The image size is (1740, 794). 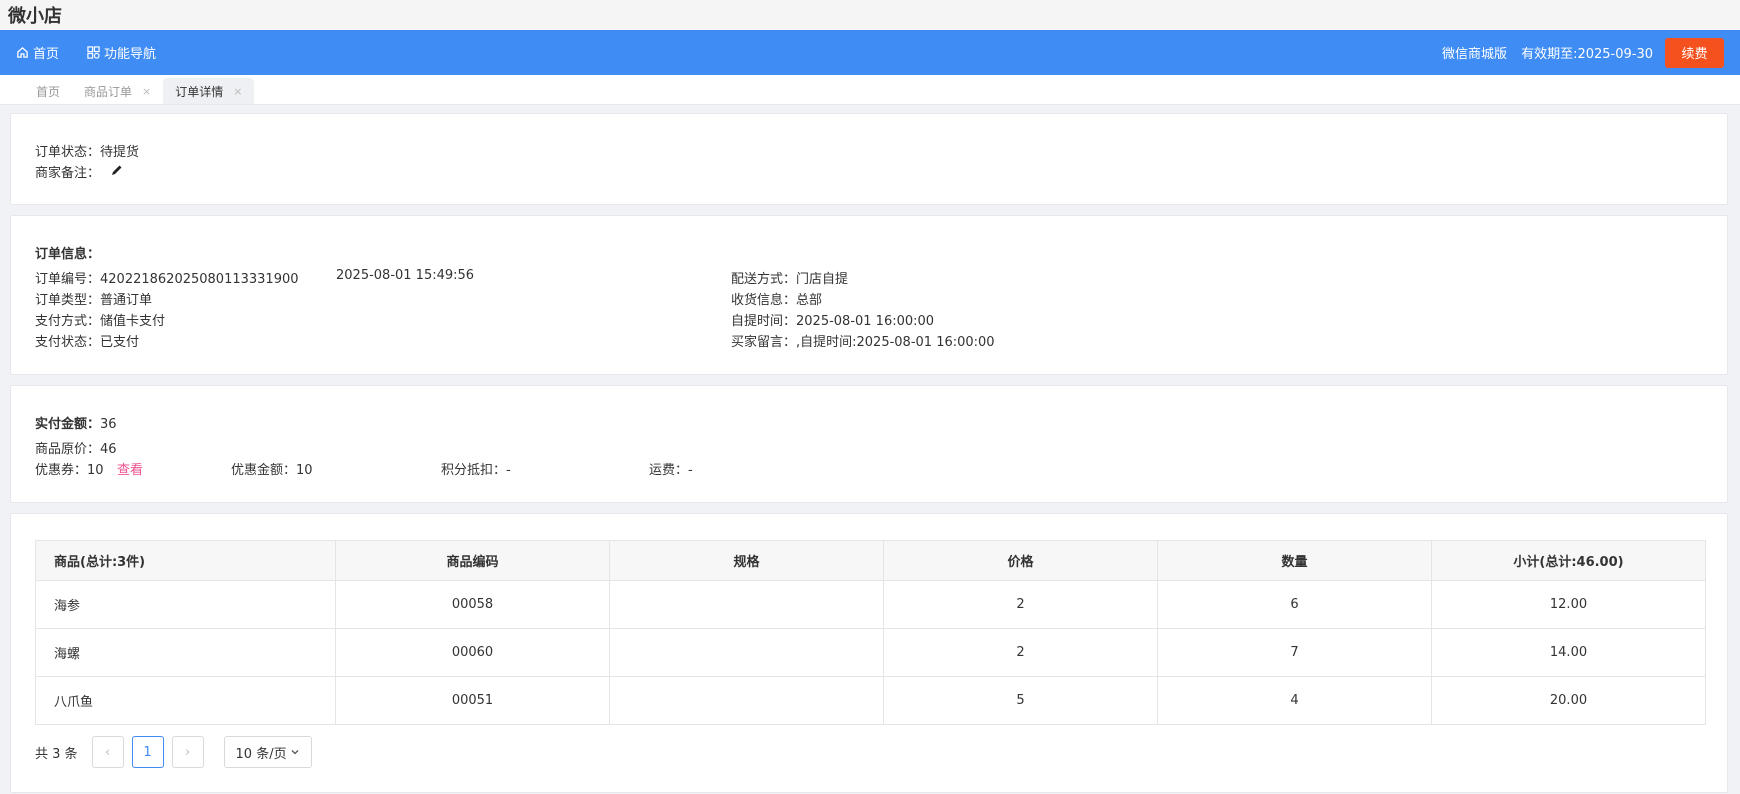 I want to click on nav-right: 微信商城版 有效期至:2025-09-30 续费, so click(x=1591, y=52).